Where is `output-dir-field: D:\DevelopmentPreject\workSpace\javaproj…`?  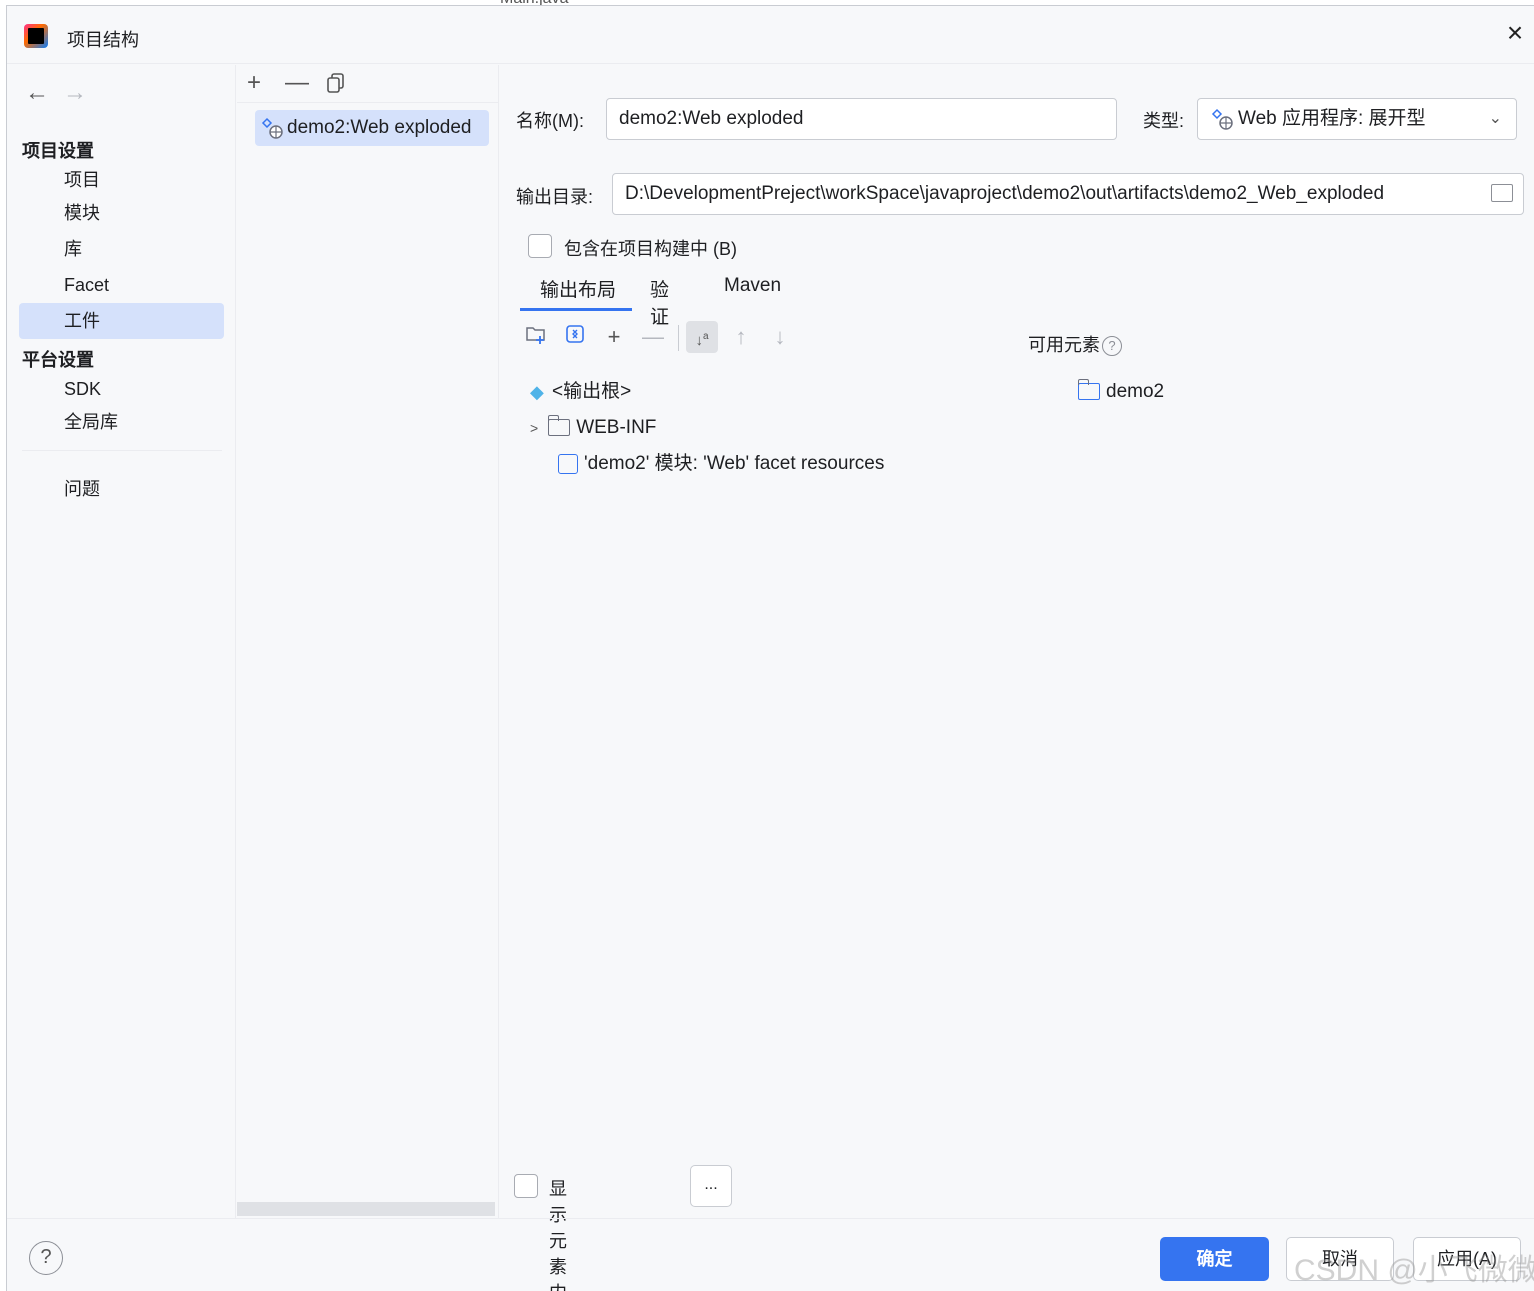
output-dir-field: D:\DevelopmentPreject\workSpace\javaproj… is located at coordinates (1068, 194).